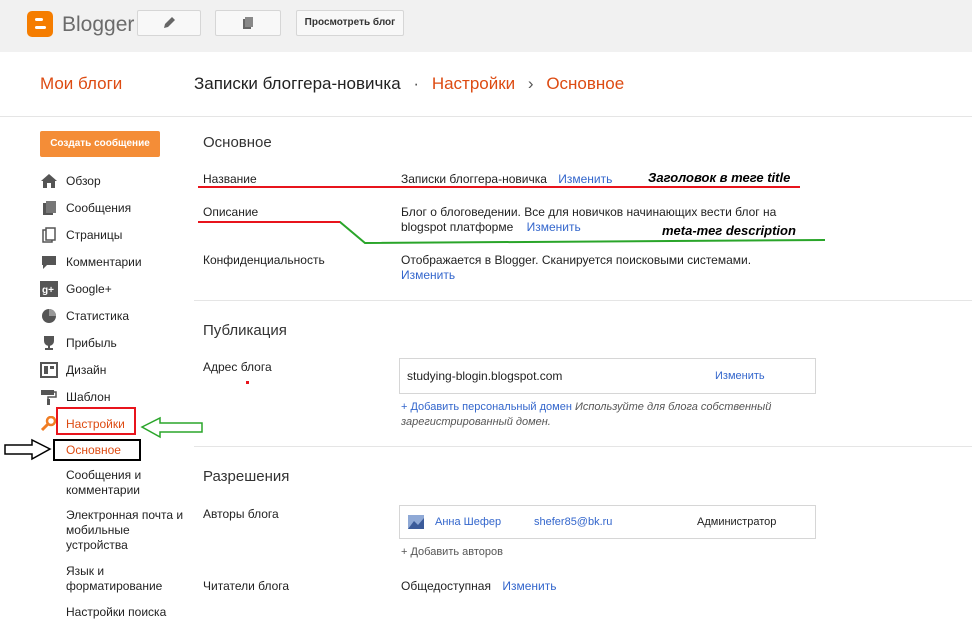  What do you see at coordinates (97, 450) in the screenshot?
I see `basic-highlight-box` at bounding box center [97, 450].